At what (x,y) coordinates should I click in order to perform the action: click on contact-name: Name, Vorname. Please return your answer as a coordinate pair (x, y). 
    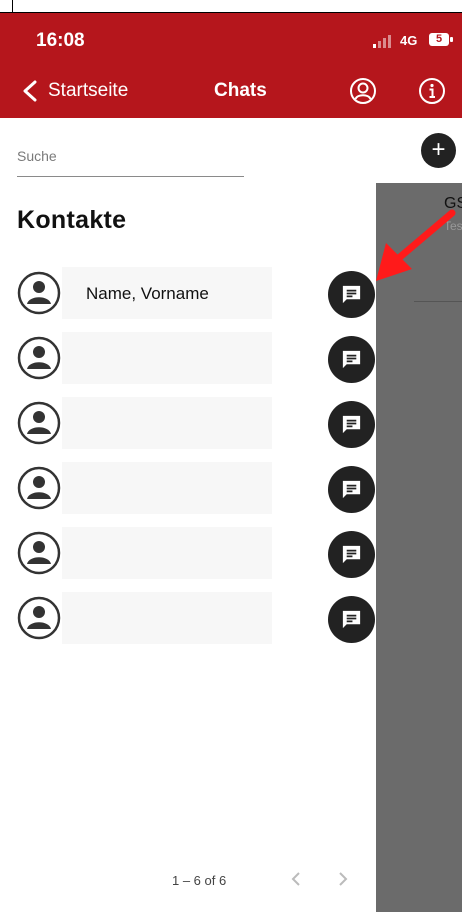
    Looking at the image, I should click on (147, 293).